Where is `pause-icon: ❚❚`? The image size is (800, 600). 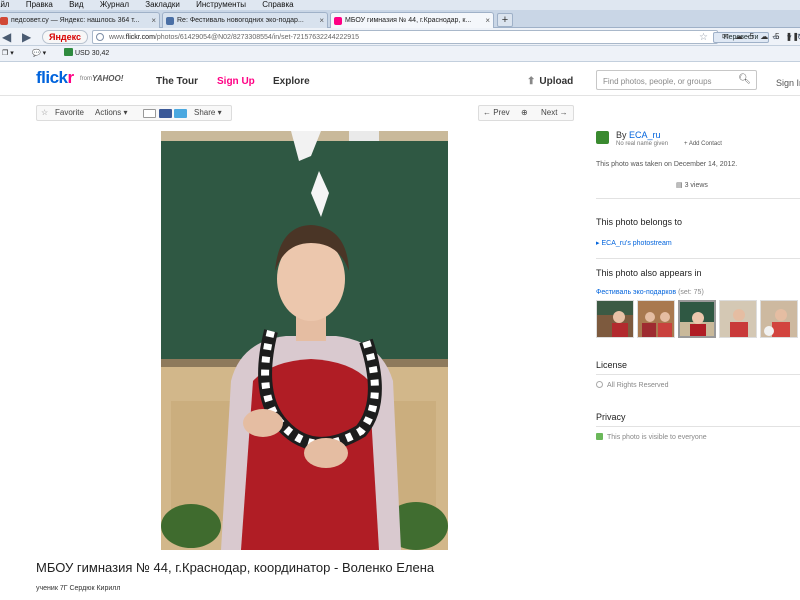
pause-icon: ❚❚ is located at coordinates (792, 36).